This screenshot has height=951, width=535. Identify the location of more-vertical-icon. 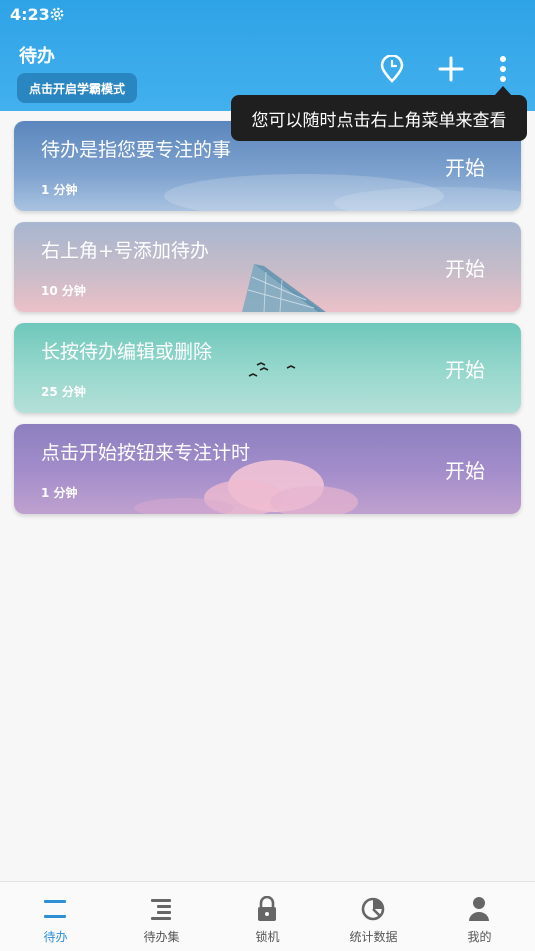
(503, 69).